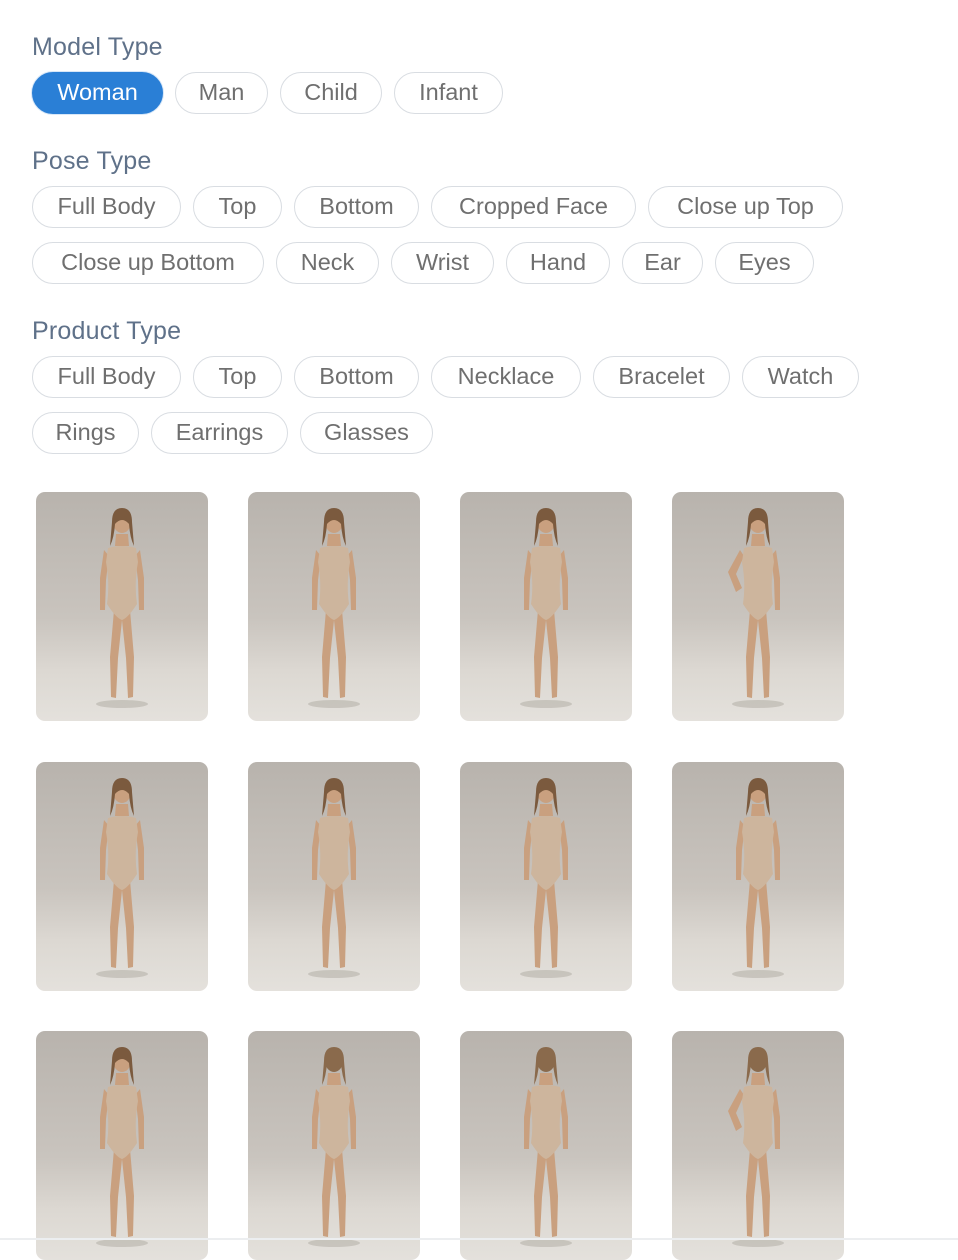 The width and height of the screenshot is (958, 1260). I want to click on product-type-chip-necklace: Necklace, so click(506, 377).